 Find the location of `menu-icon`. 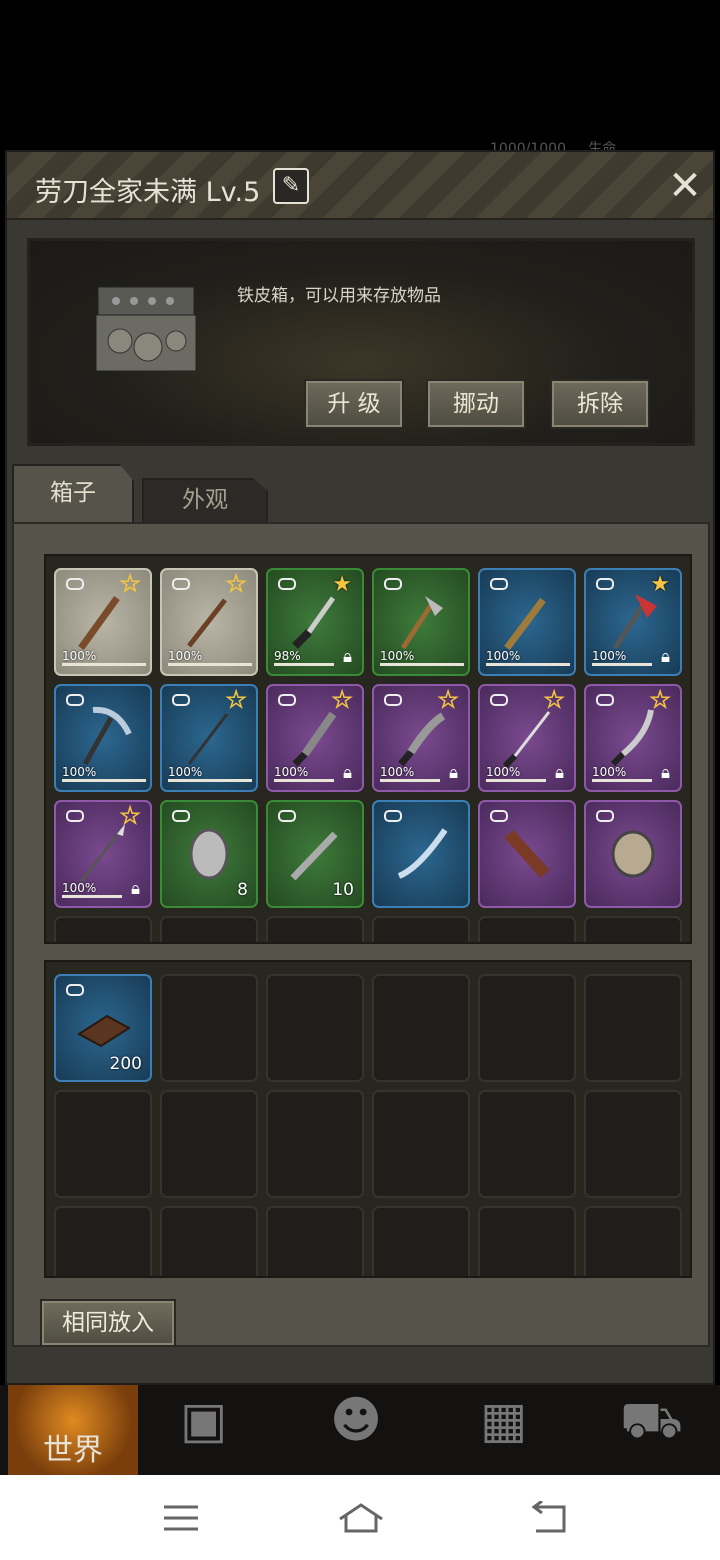

menu-icon is located at coordinates (182, 1518).